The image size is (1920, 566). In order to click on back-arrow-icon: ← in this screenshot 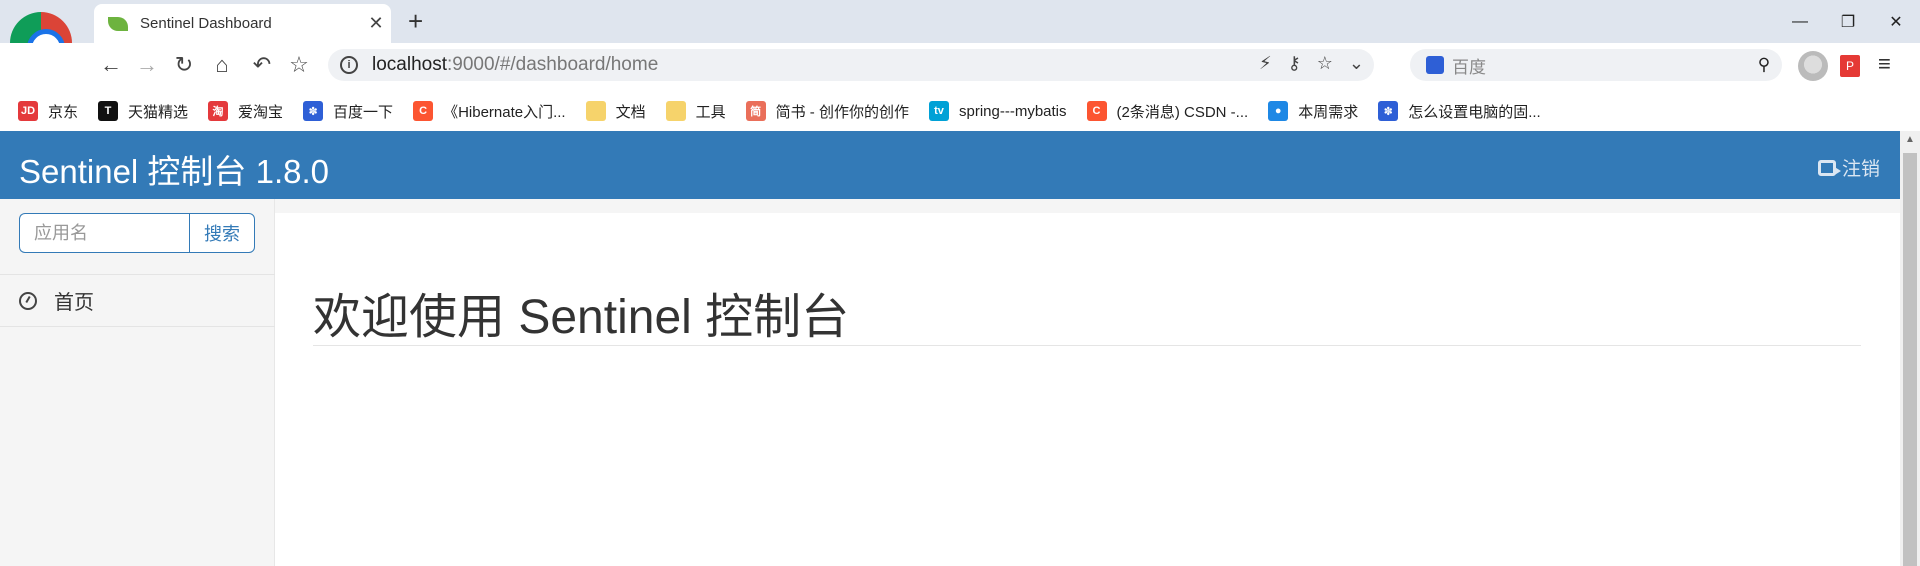, I will do `click(111, 65)`.